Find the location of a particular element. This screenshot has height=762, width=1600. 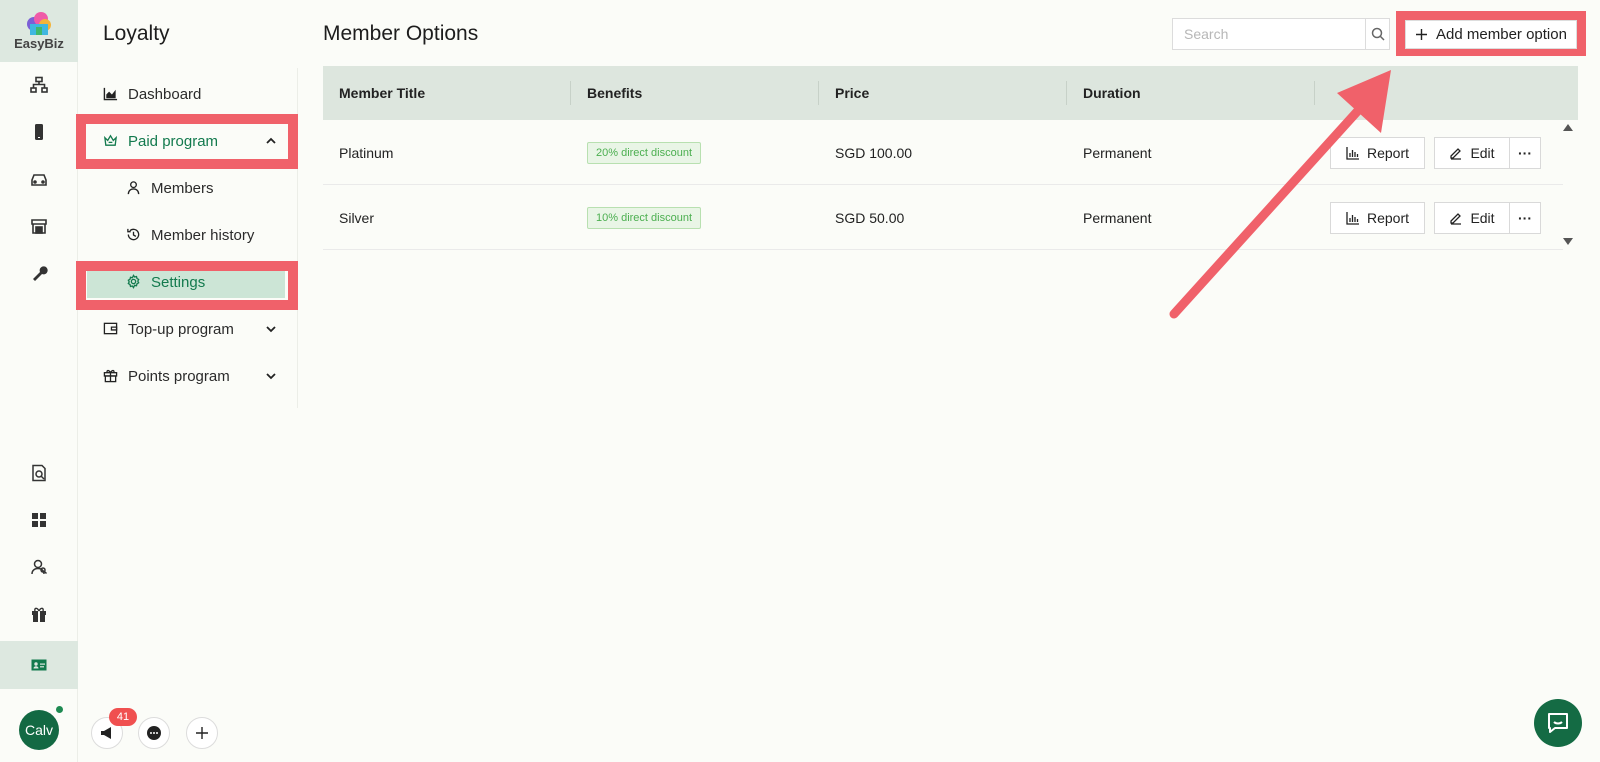

scroll-up-arrow is located at coordinates (1568, 127).